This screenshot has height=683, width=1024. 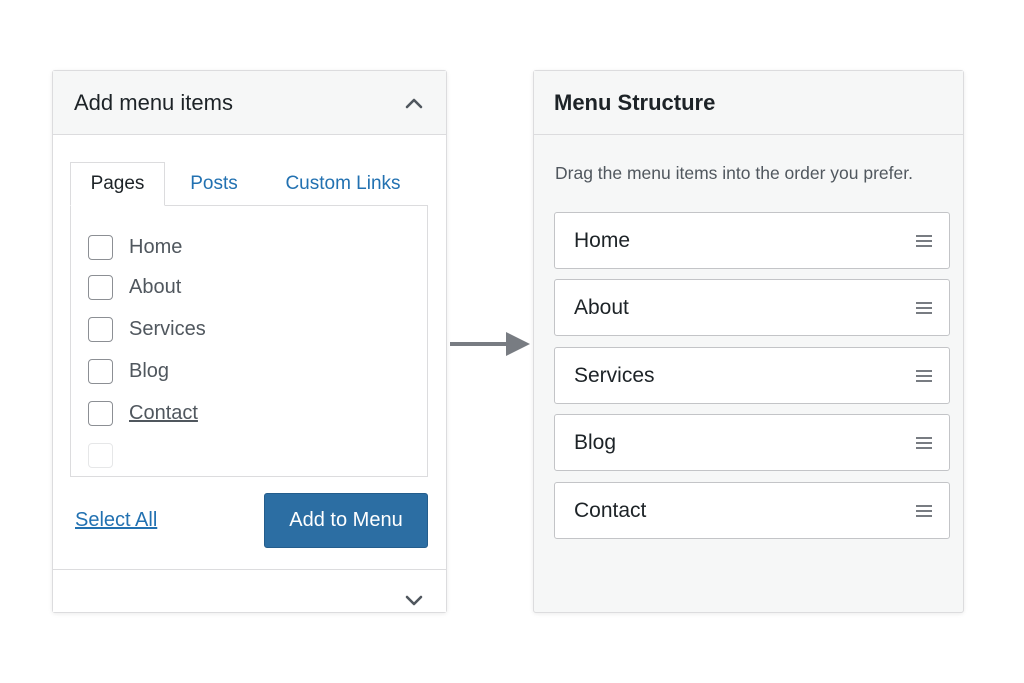 What do you see at coordinates (414, 103) in the screenshot?
I see `chevron-up-icon` at bounding box center [414, 103].